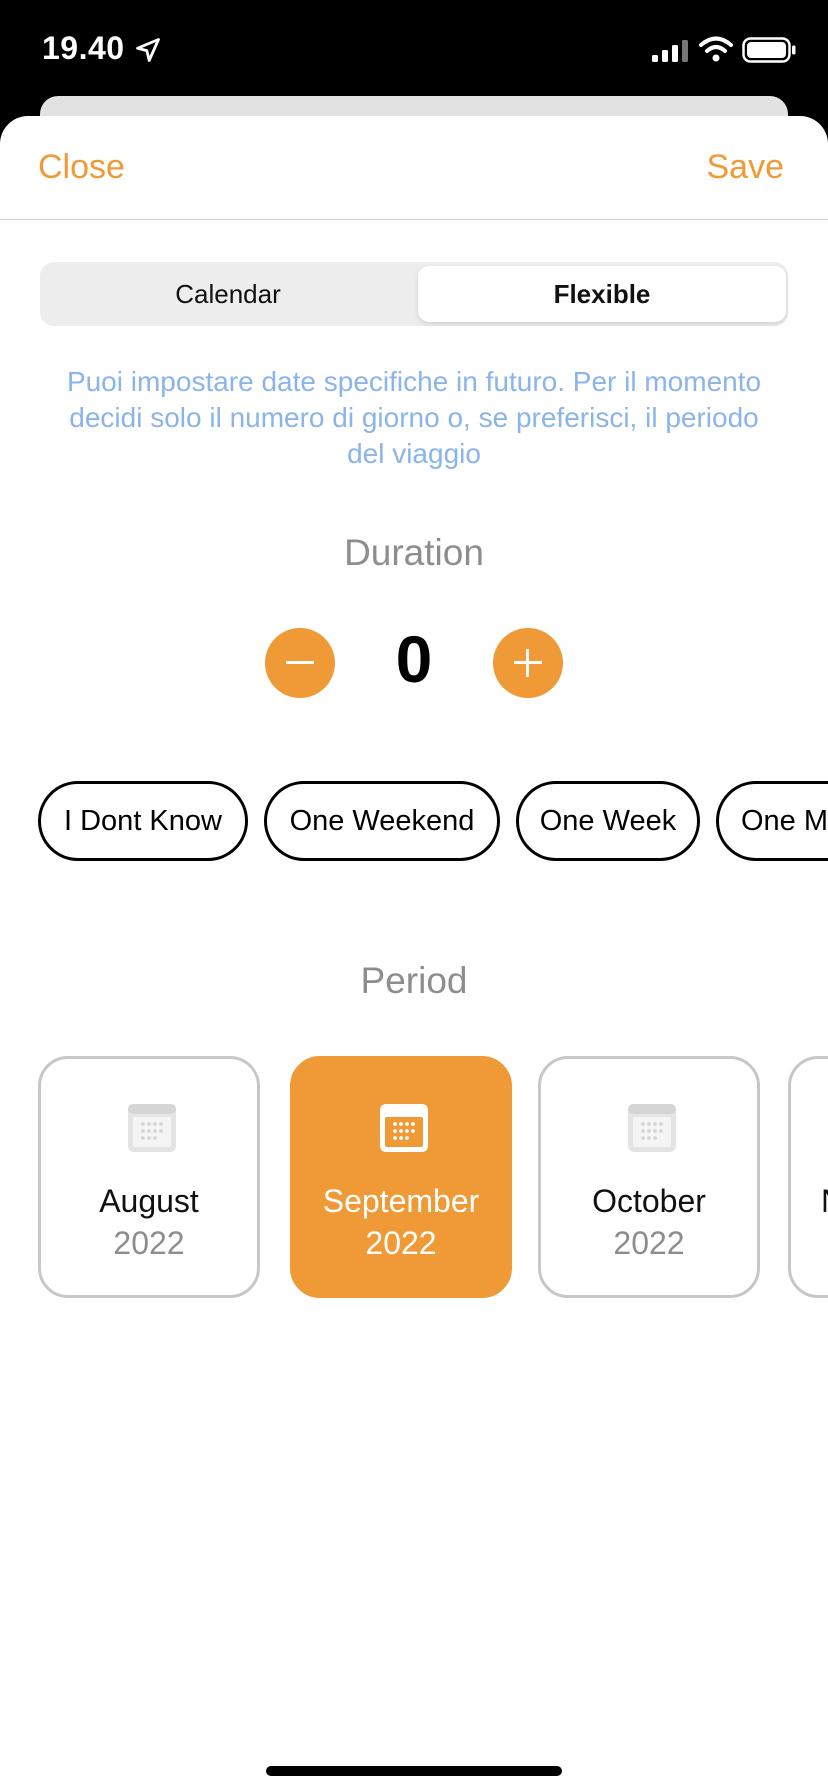 The width and height of the screenshot is (828, 1792). Describe the element at coordinates (414, 168) in the screenshot. I see `nav-bar: Close Save` at that location.